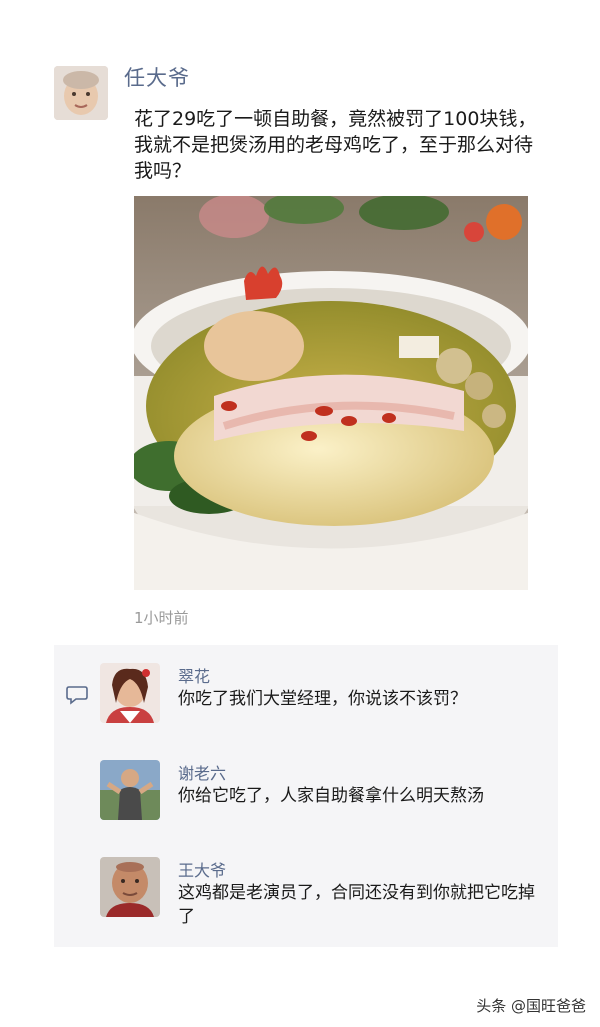 The height and width of the screenshot is (1027, 600). What do you see at coordinates (356, 905) in the screenshot?
I see `comment-text: 这鸡都是老演员了，合同还没有到你就把它吃掉了` at bounding box center [356, 905].